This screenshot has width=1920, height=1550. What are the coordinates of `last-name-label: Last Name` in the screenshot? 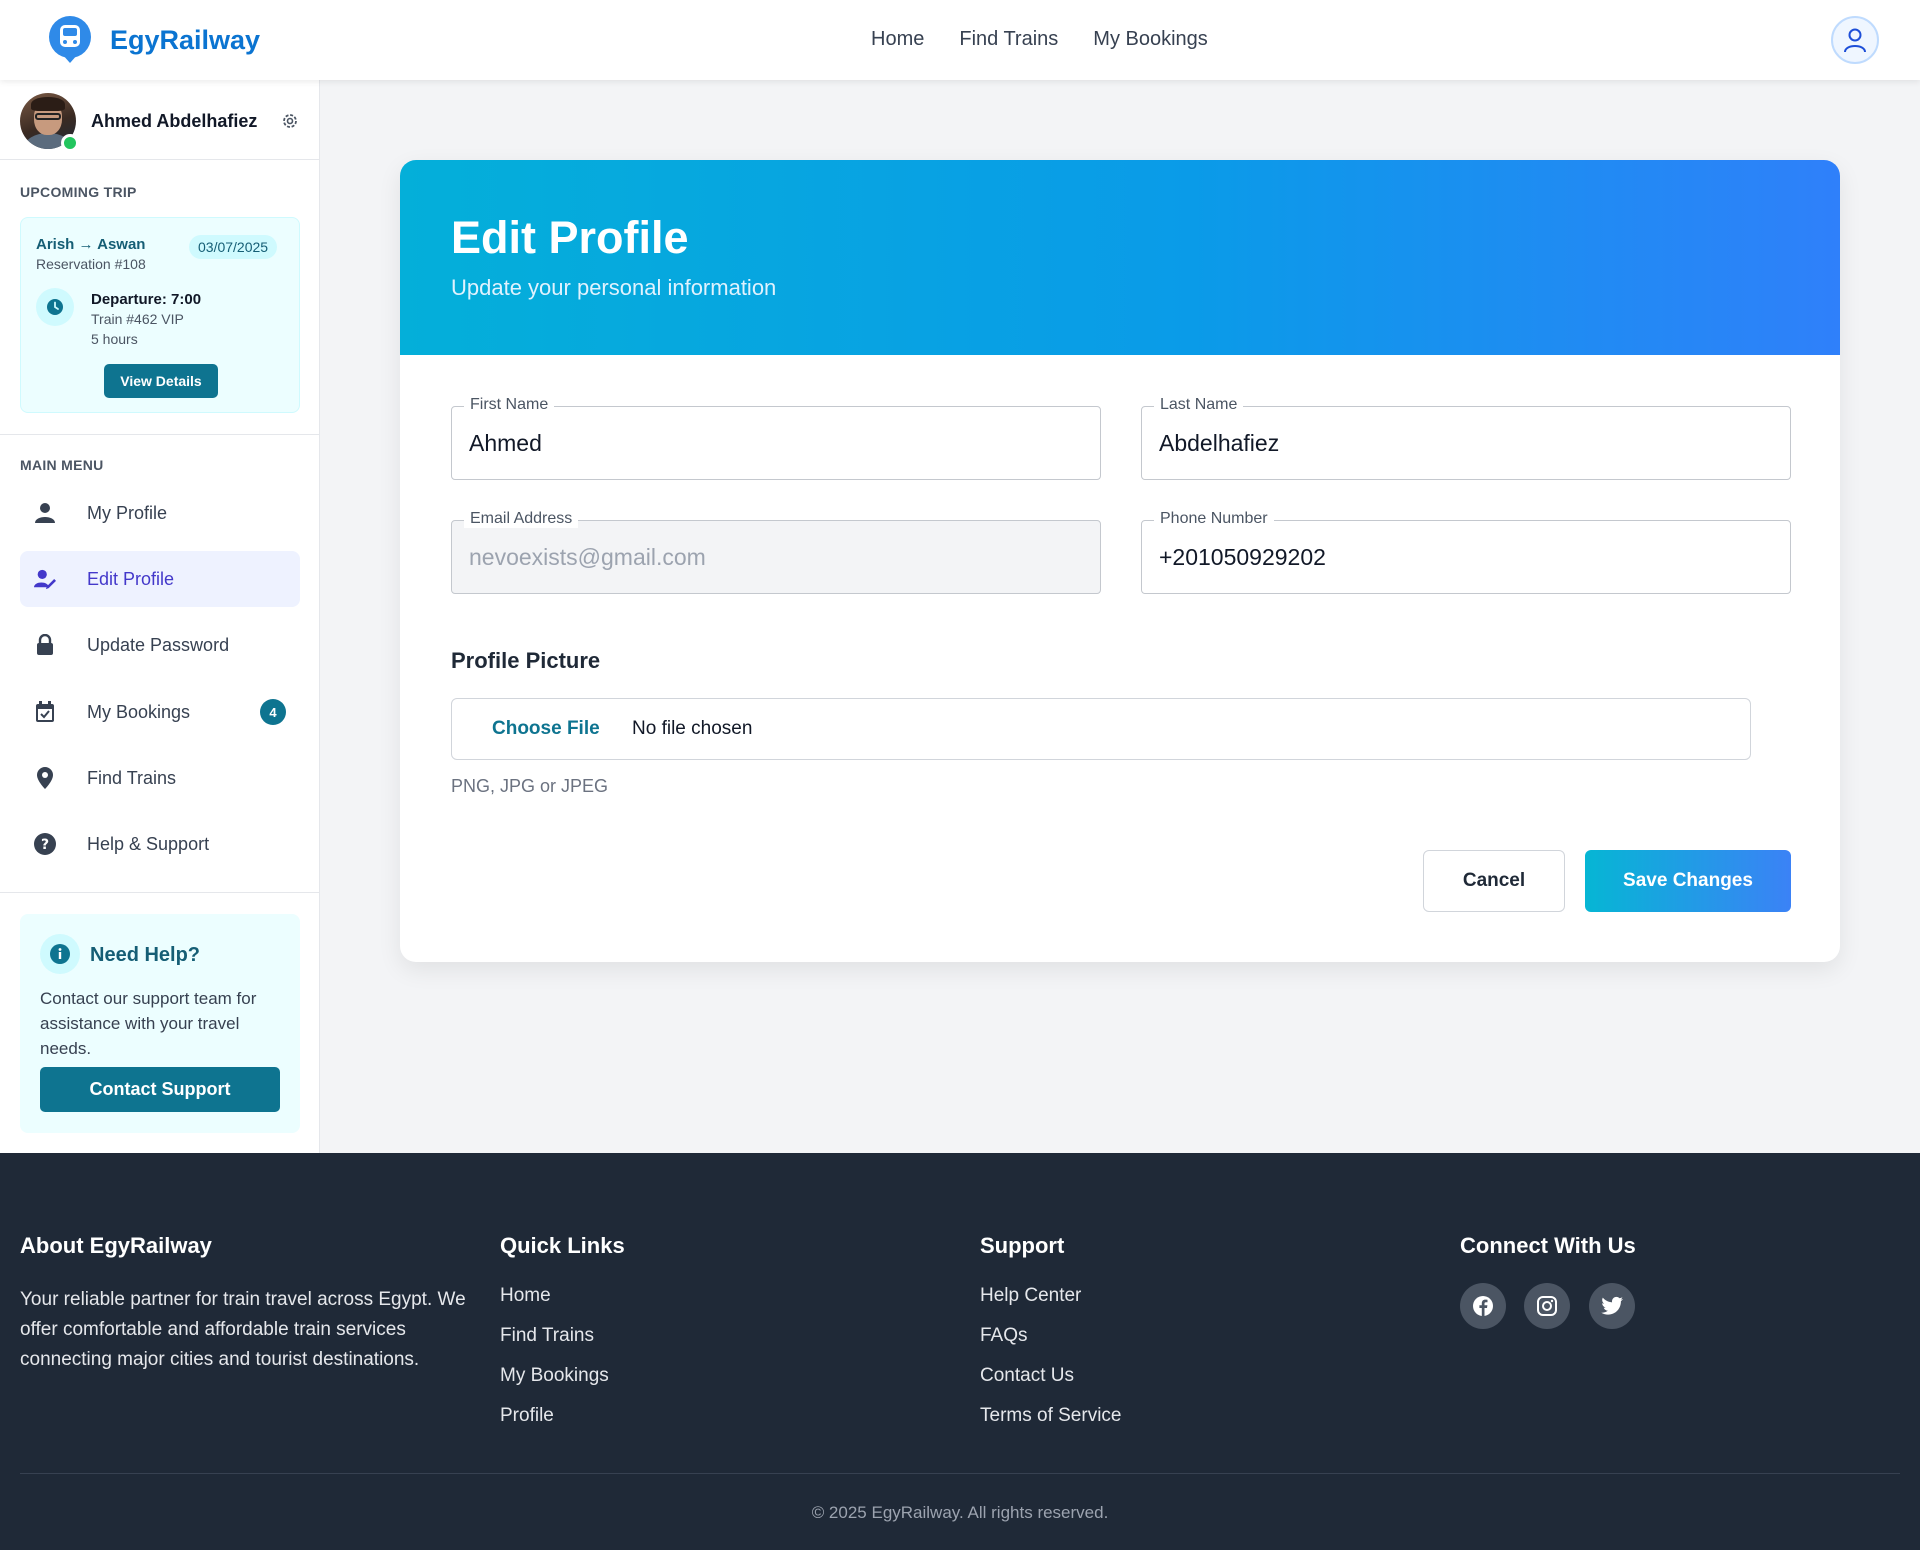 It's located at (1199, 405).